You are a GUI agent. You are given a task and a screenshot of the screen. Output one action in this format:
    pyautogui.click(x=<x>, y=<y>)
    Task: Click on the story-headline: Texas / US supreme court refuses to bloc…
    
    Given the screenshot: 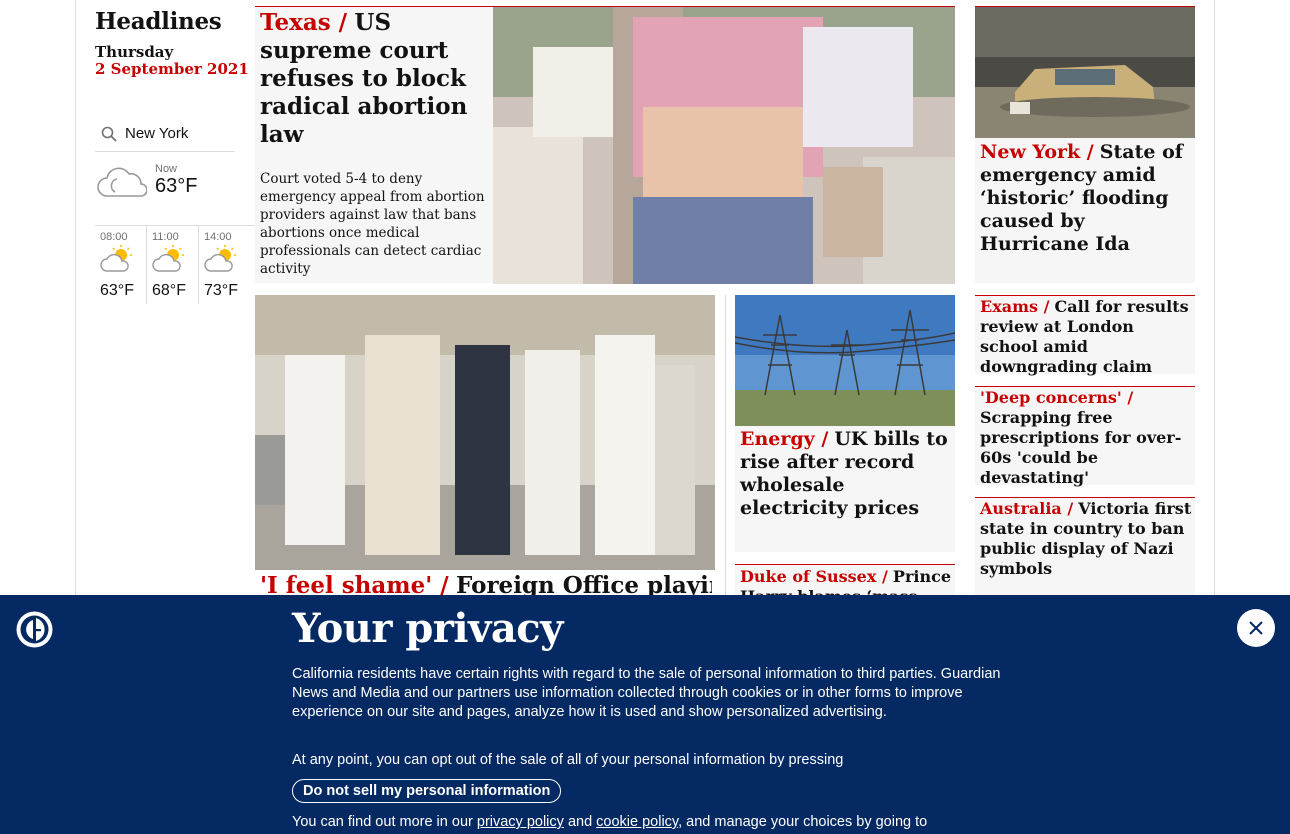 What is the action you would take?
    pyautogui.click(x=372, y=79)
    